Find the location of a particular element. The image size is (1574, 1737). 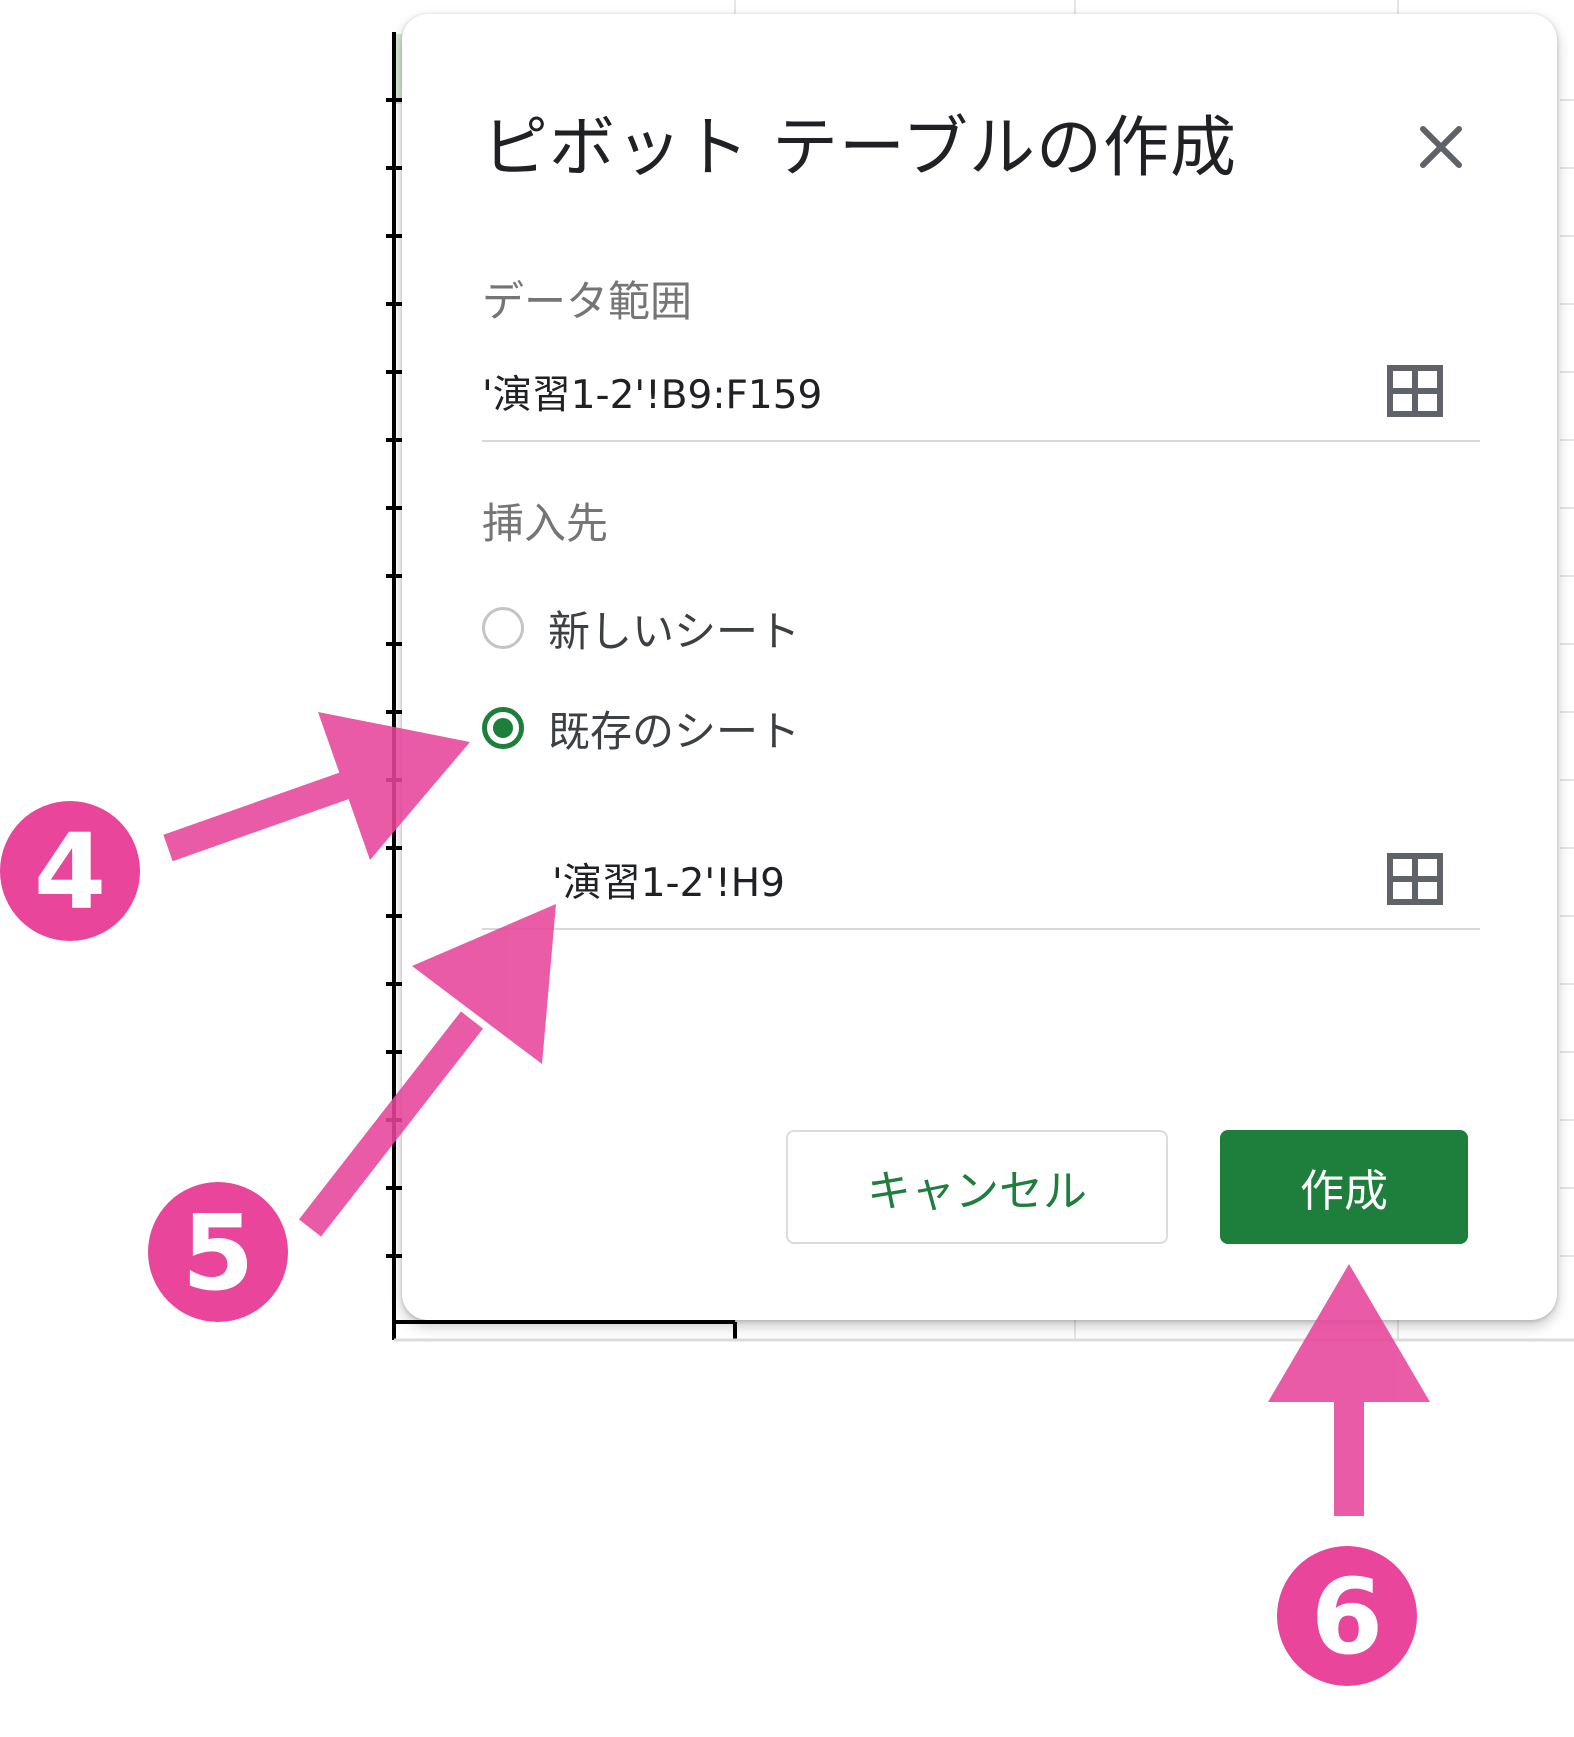

close-icon is located at coordinates (1441, 147).